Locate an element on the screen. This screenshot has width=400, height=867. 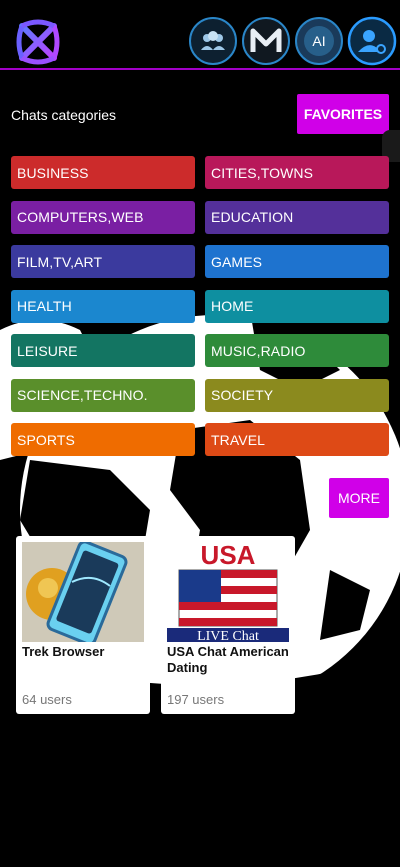
category-home: HOME is located at coordinates (297, 306).